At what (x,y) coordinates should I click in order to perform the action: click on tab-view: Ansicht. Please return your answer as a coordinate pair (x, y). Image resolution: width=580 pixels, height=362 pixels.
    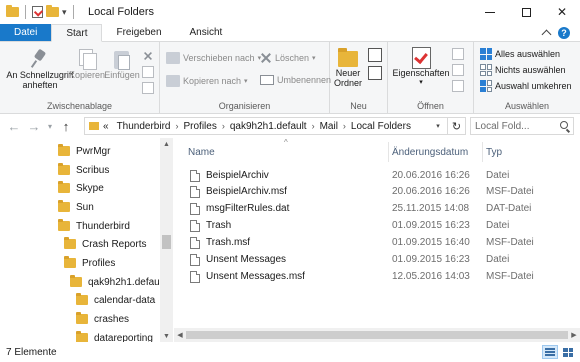
    Looking at the image, I should click on (206, 32).